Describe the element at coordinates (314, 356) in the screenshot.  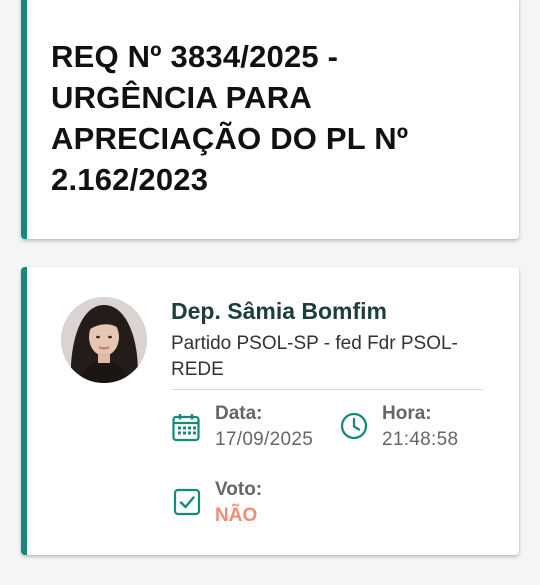
I see `deputy-party: Partido PSOL-SP - fed Fdr PSOL-REDE` at that location.